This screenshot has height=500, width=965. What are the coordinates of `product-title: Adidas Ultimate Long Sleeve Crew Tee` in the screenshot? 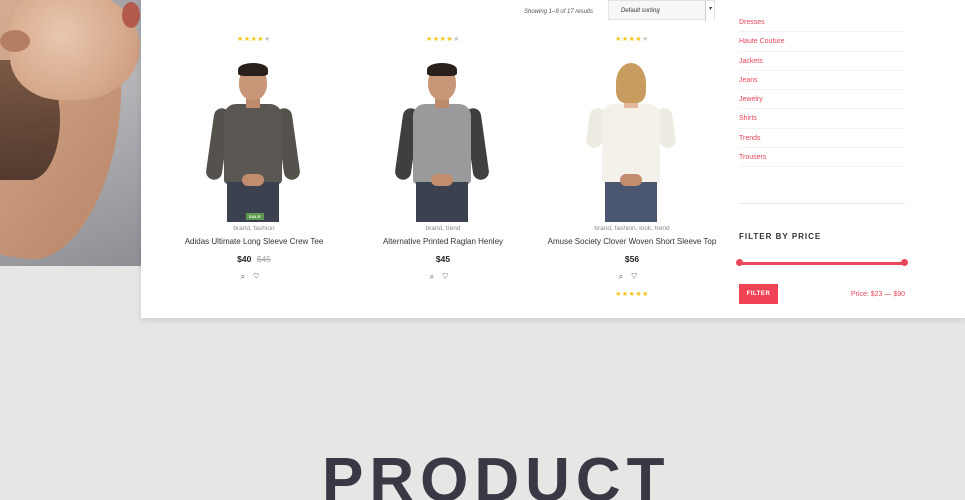 It's located at (254, 241).